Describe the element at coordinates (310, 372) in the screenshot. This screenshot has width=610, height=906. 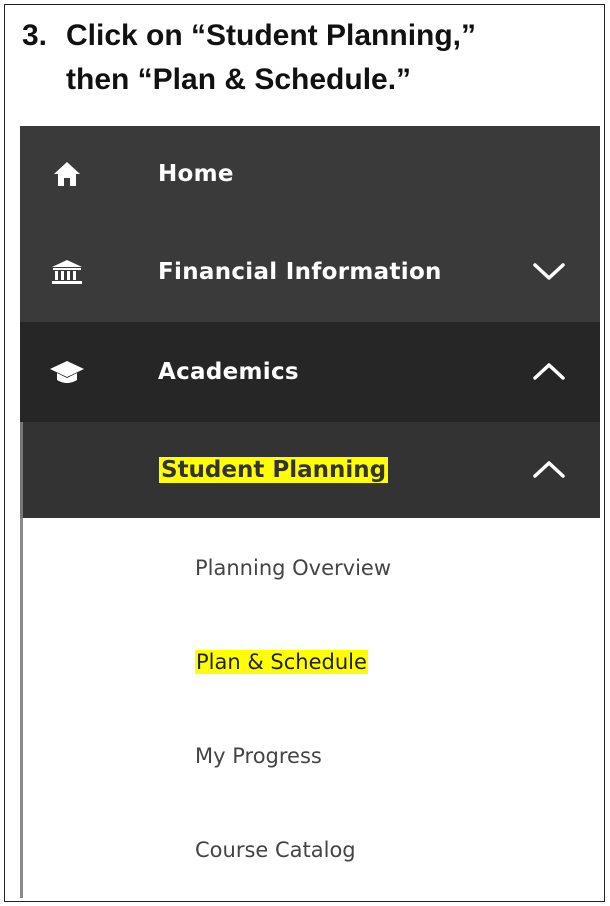
I see `nav-item-academics: Academics` at that location.